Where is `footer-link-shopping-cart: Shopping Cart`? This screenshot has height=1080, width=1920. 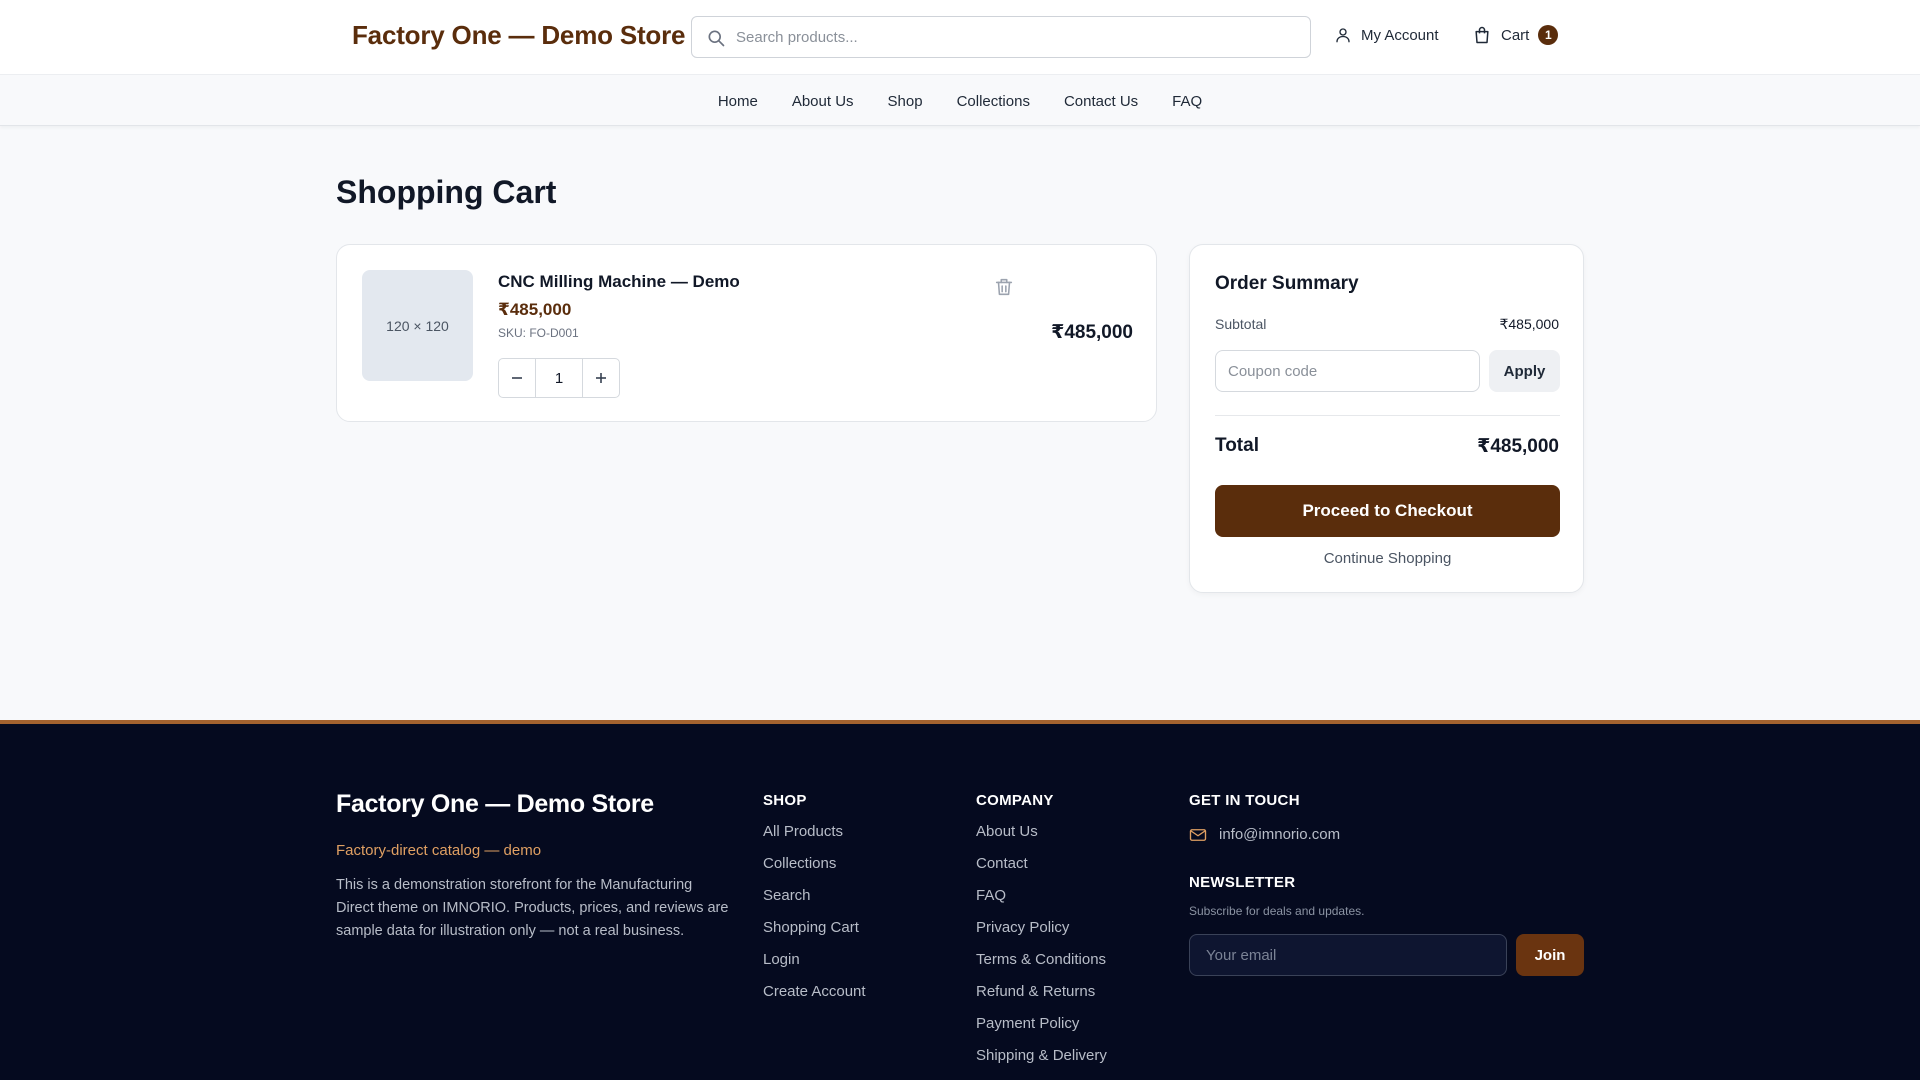 footer-link-shopping-cart: Shopping Cart is located at coordinates (814, 935).